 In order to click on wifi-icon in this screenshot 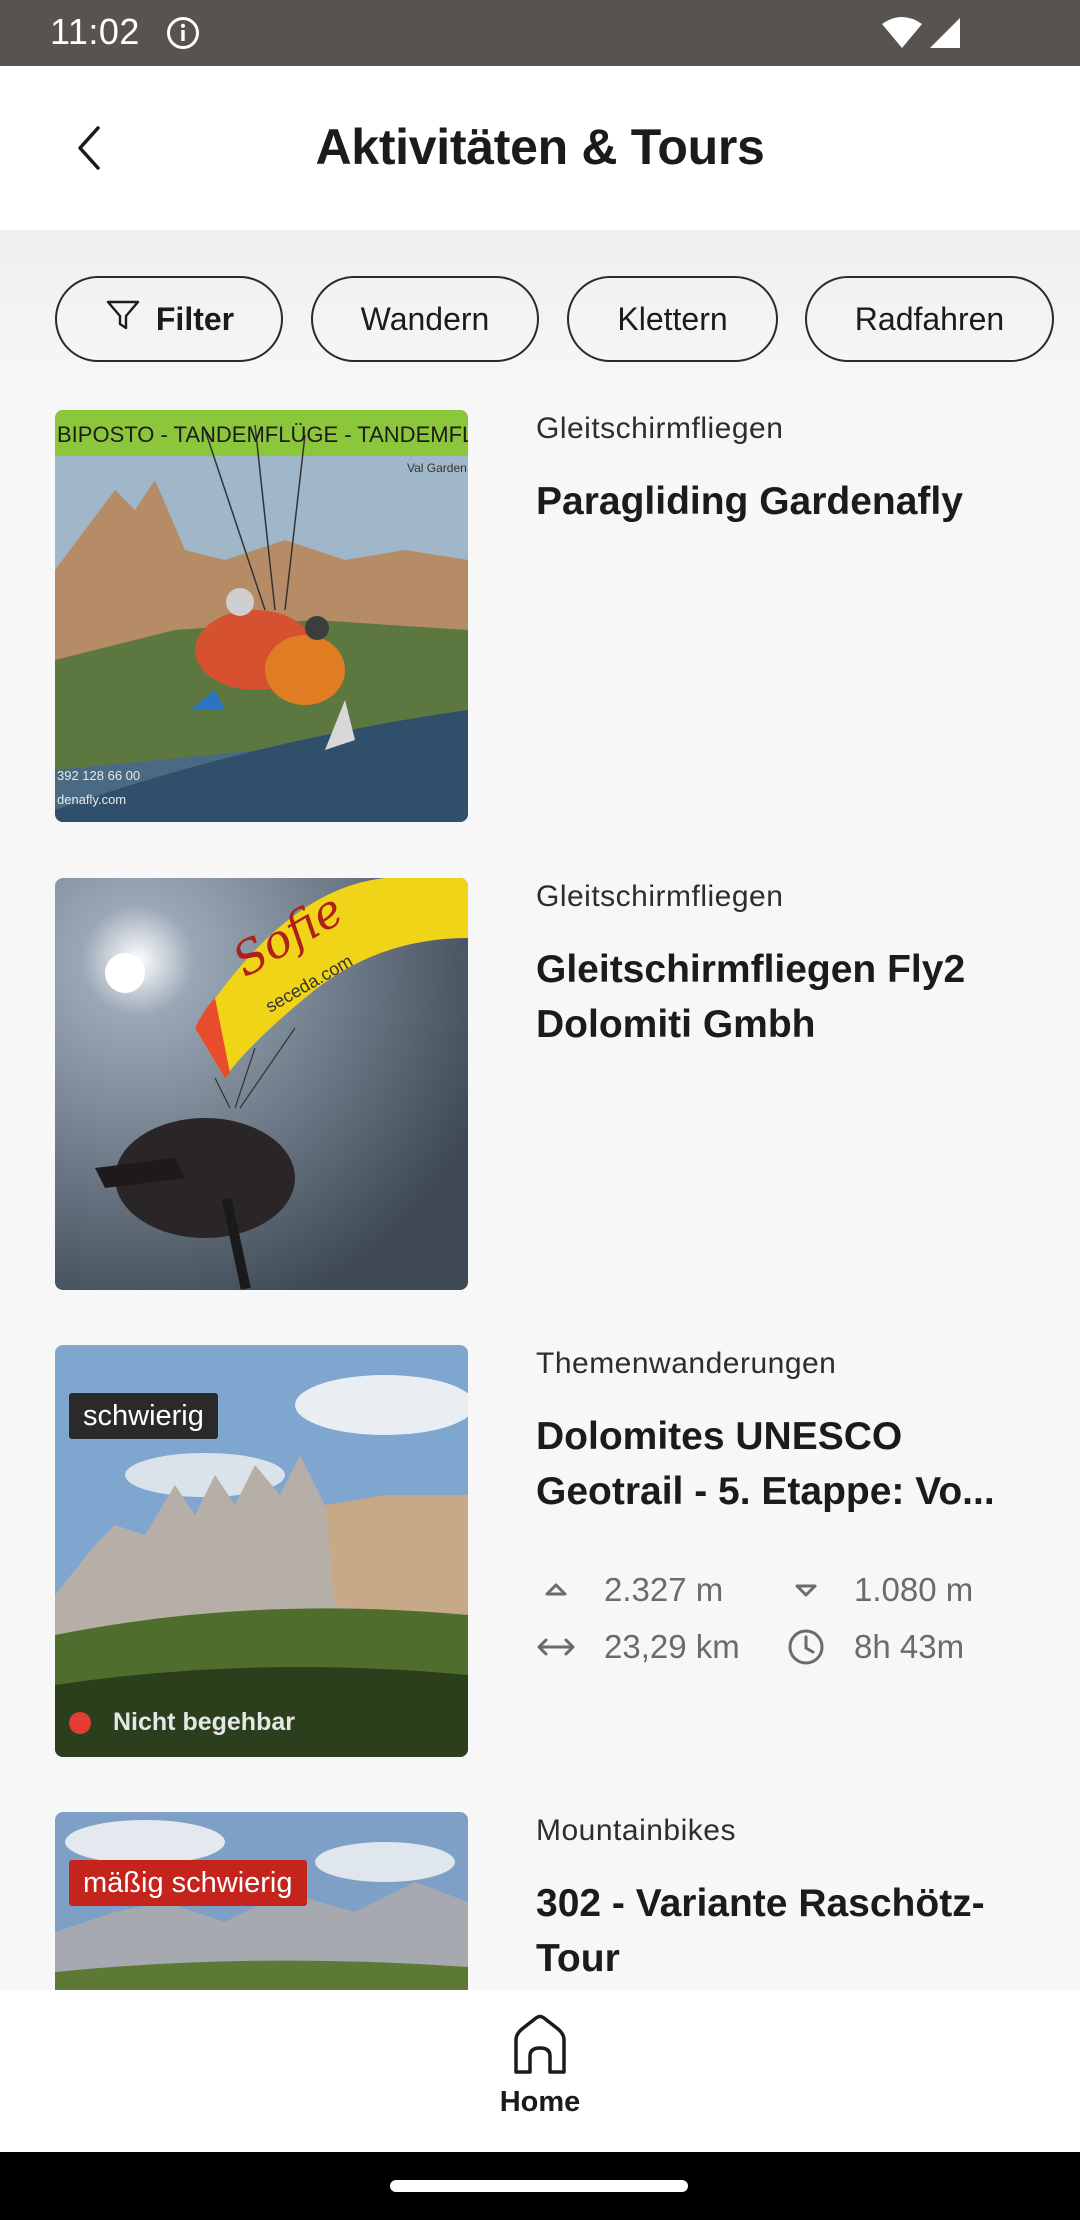, I will do `click(902, 32)`.